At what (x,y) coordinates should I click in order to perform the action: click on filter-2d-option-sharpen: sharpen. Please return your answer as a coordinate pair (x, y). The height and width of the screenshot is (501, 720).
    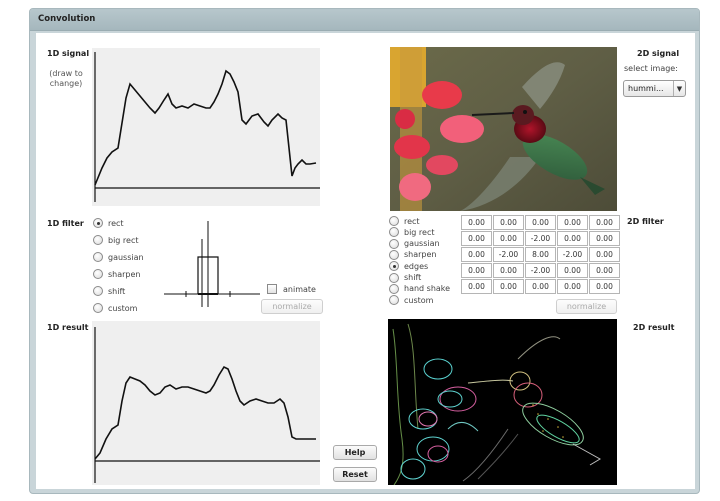
    Looking at the image, I should click on (413, 254).